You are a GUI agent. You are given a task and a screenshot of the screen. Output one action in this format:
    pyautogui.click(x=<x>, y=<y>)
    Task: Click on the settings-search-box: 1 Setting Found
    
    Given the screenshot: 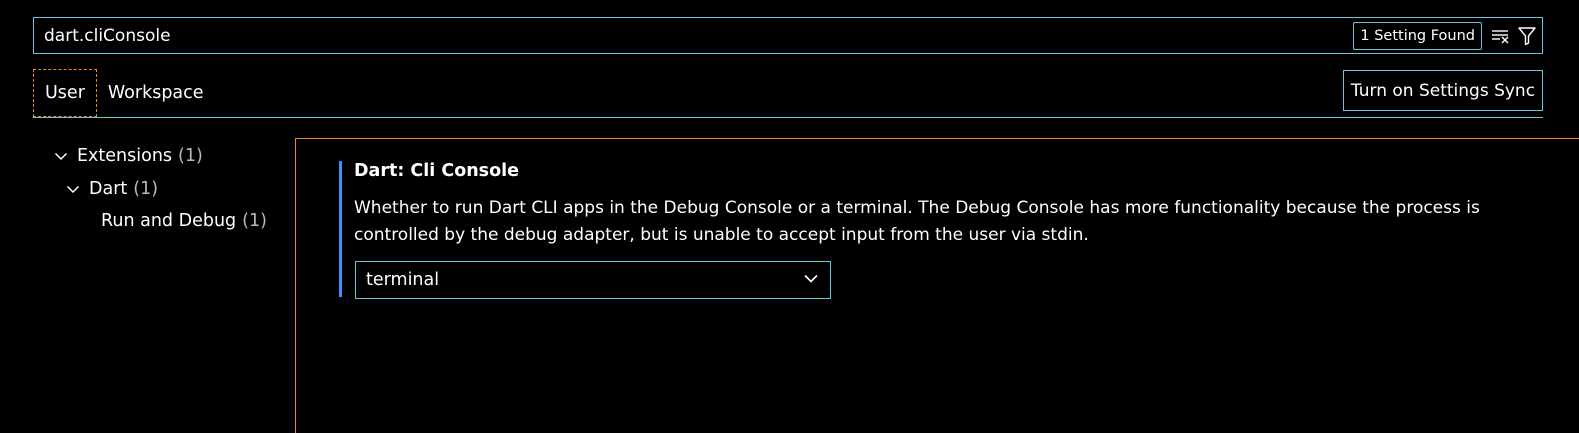 What is the action you would take?
    pyautogui.click(x=788, y=35)
    